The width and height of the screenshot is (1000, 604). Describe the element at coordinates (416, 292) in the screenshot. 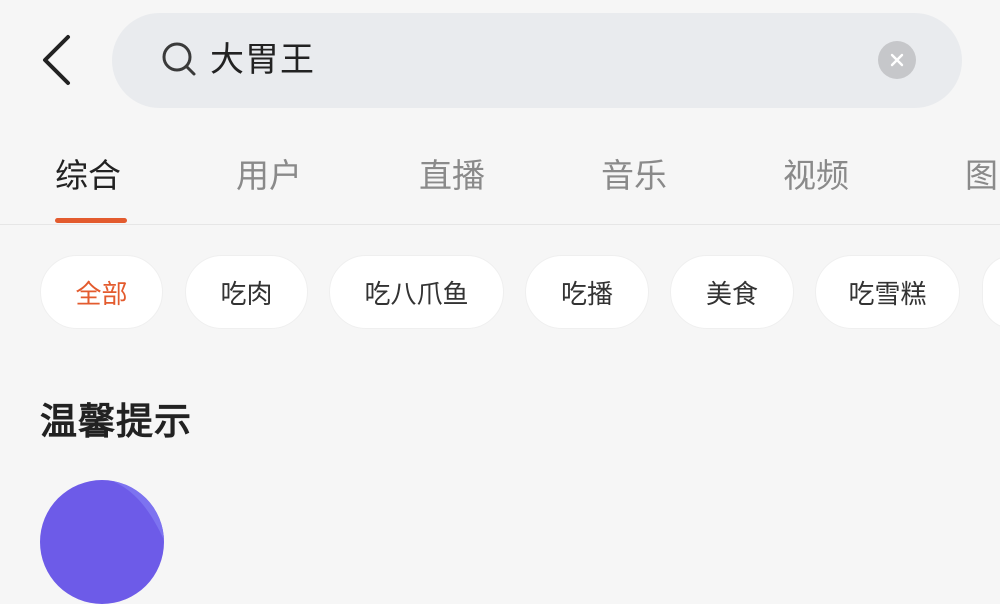

I see `filter-chip-octopus: 吃八爪鱼` at that location.